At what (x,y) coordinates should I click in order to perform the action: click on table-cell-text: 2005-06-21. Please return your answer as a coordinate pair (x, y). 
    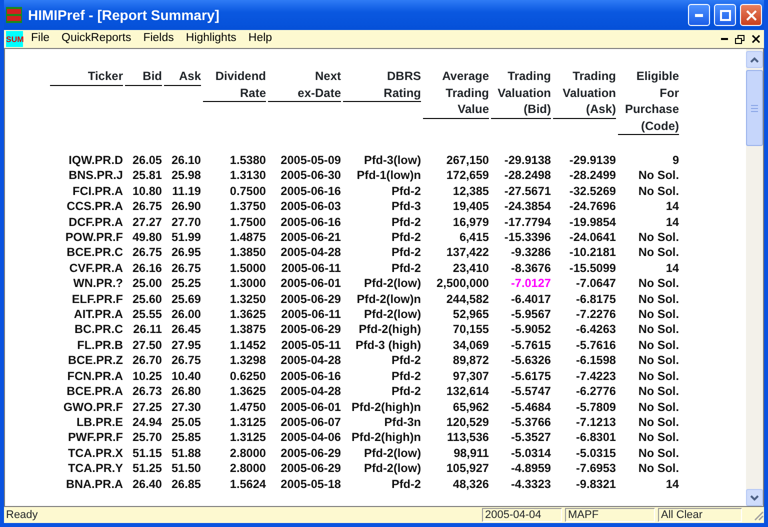
    Looking at the image, I should click on (310, 238).